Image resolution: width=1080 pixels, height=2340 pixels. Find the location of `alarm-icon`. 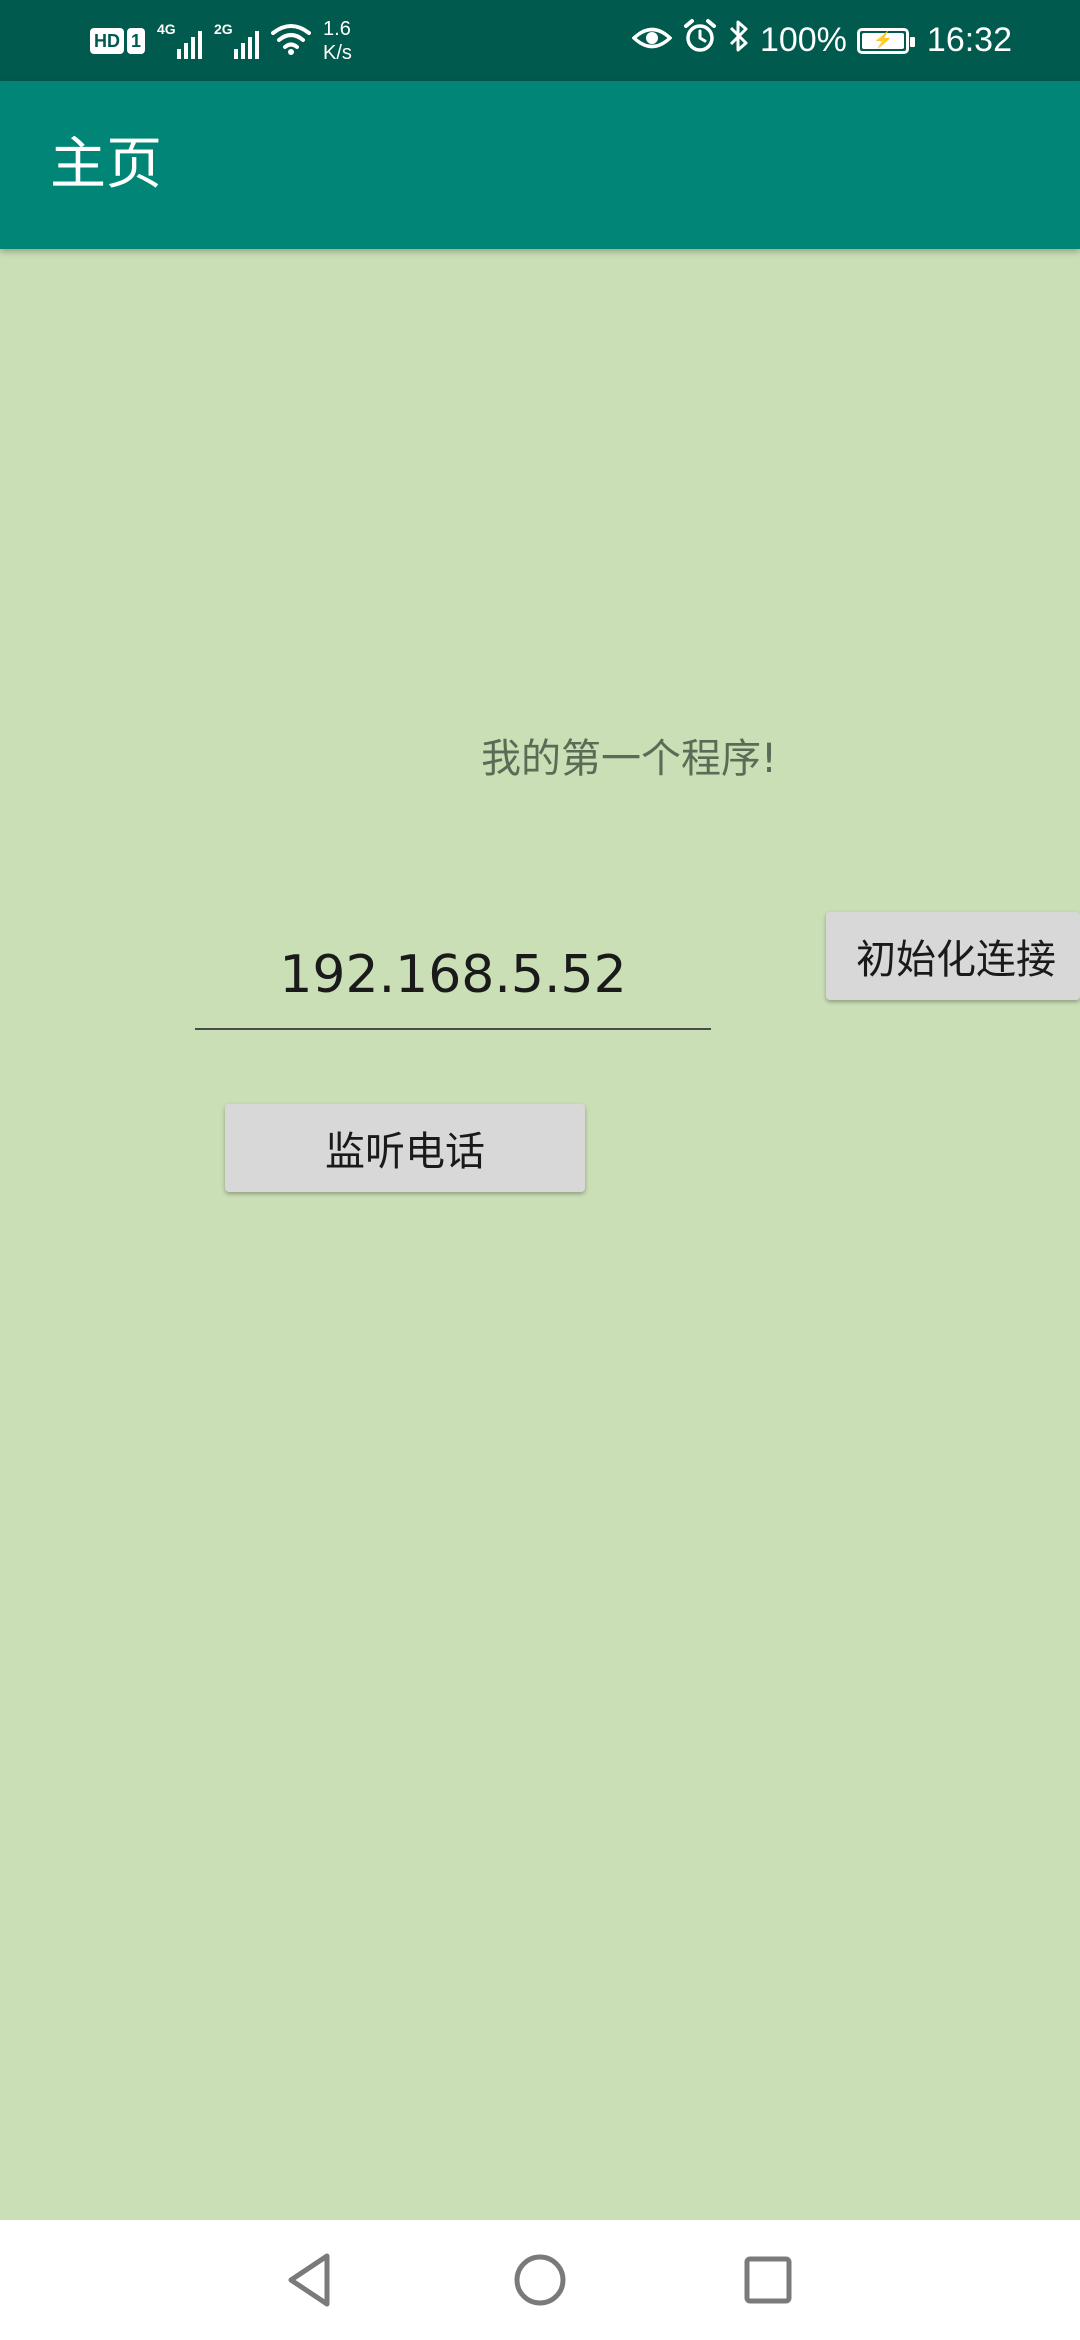

alarm-icon is located at coordinates (700, 40).